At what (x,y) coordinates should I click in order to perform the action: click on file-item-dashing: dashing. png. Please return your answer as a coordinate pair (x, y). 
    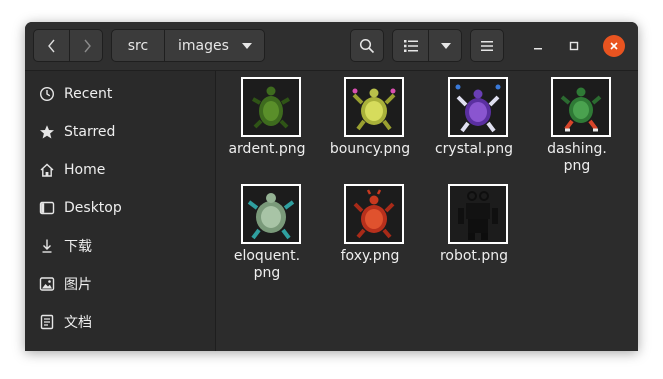
    Looking at the image, I should click on (577, 127).